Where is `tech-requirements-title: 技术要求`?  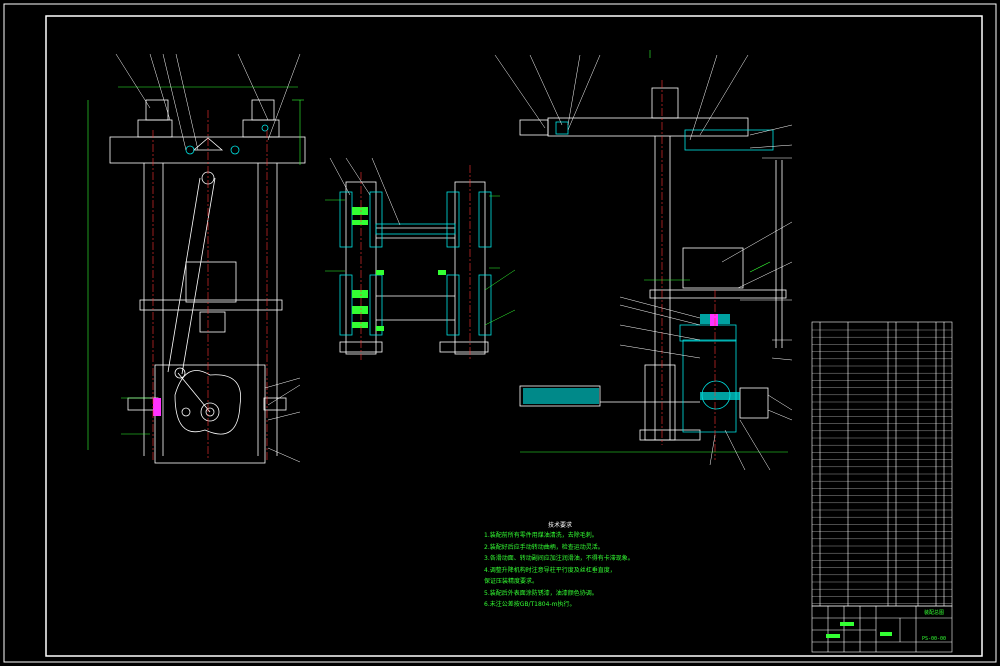
tech-requirements-title: 技术要求 is located at coordinates (560, 525).